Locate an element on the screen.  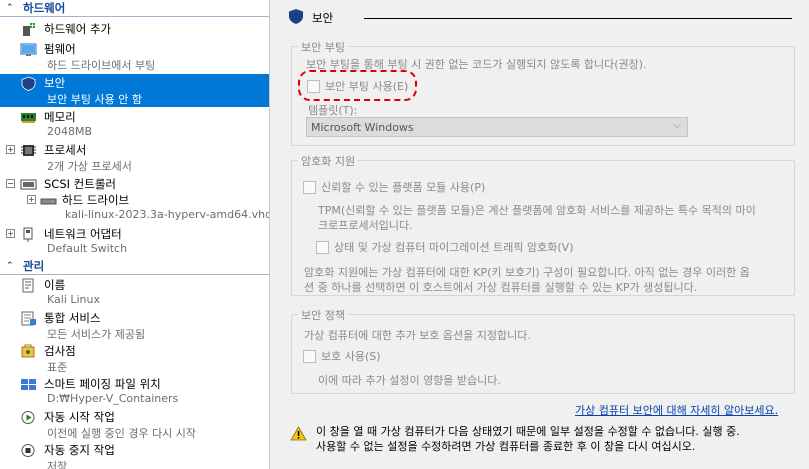
tree-item-auto-stop: 자동 중지 작업 저장 is located at coordinates (134, 455).